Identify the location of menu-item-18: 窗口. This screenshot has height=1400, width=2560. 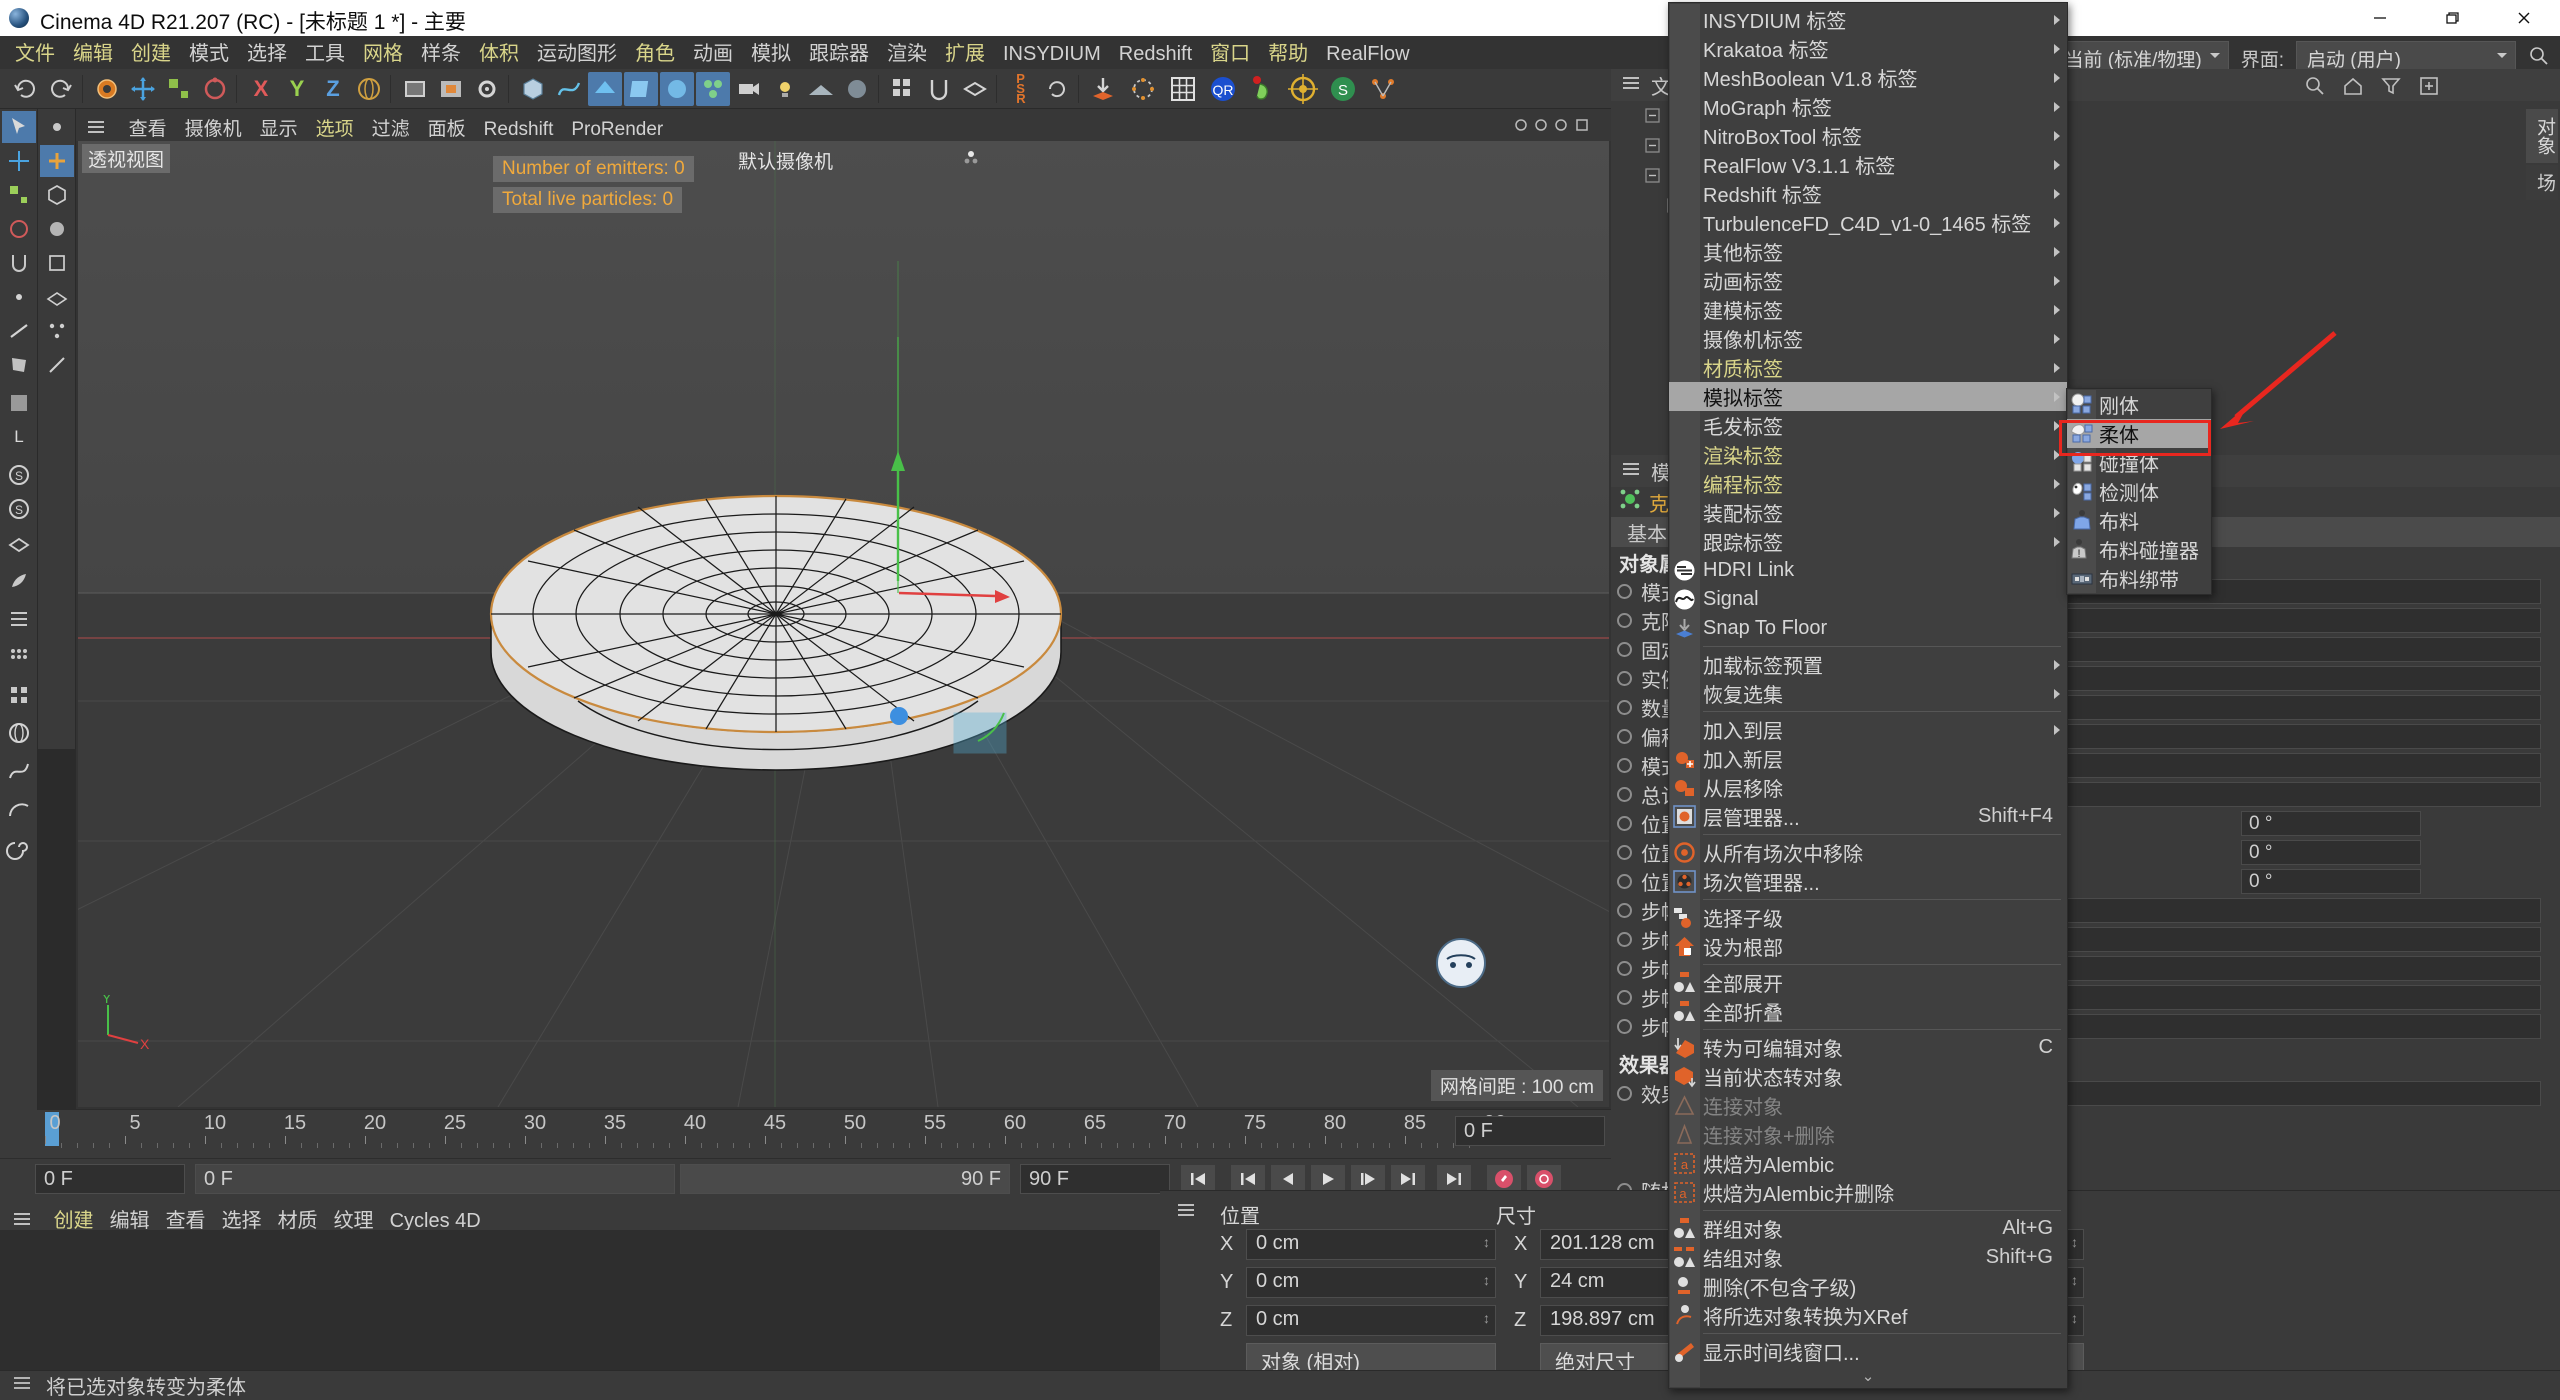
(1230, 54).